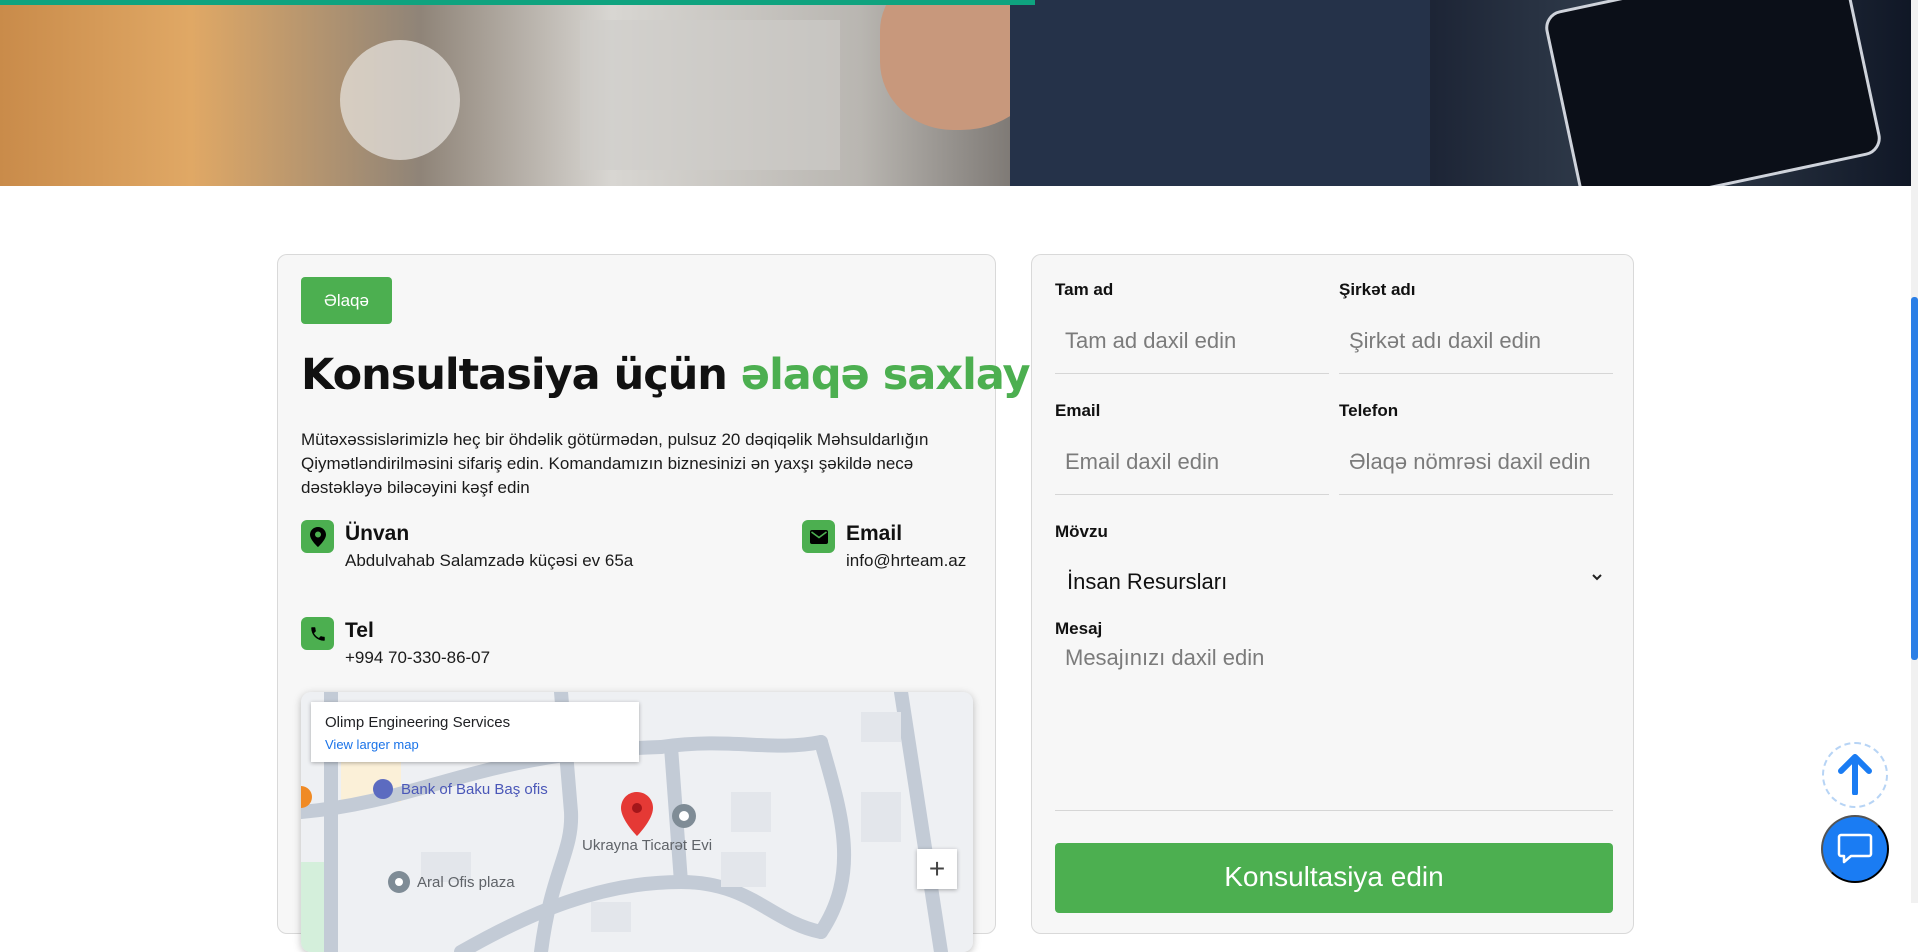  Describe the element at coordinates (317, 536) in the screenshot. I see `location-pin-icon` at that location.